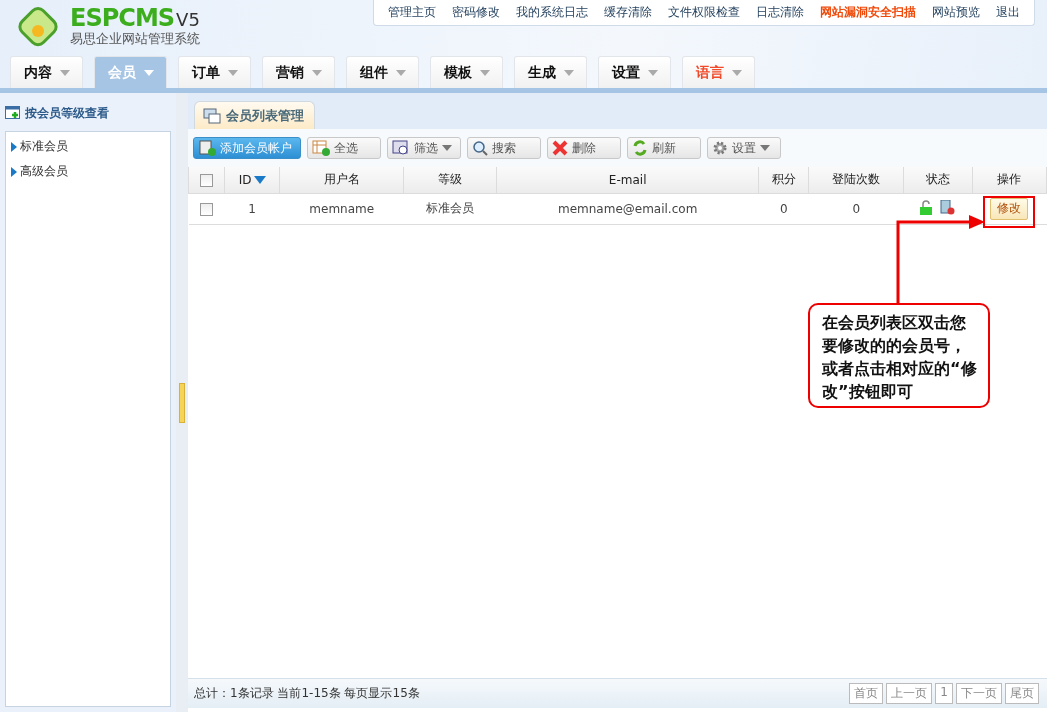  What do you see at coordinates (46, 72) in the screenshot?
I see `nav-tab: 内容` at bounding box center [46, 72].